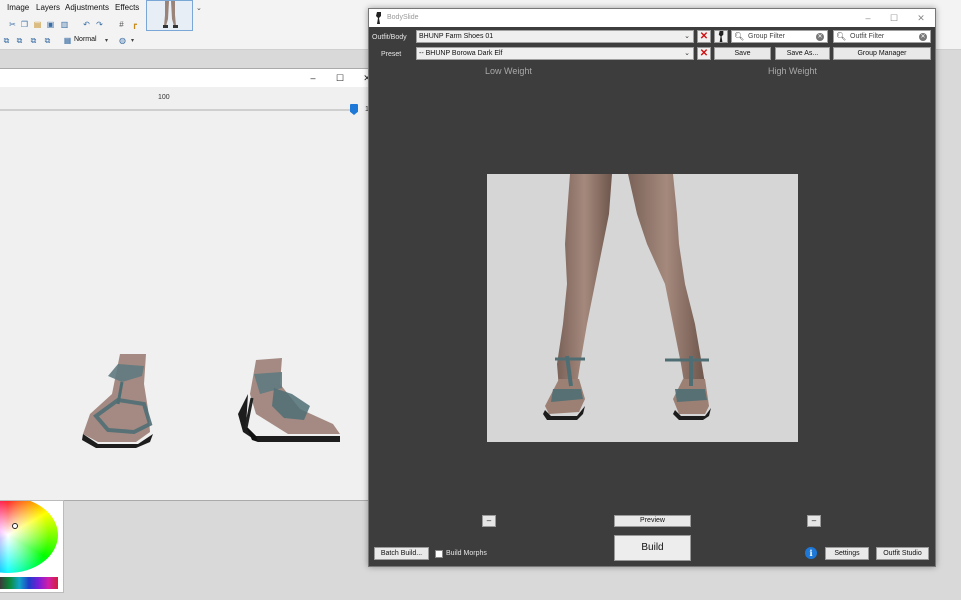 The height and width of the screenshot is (600, 961). I want to click on preset-value: -- BHUNP Borowa Dark Elf, so click(461, 53).